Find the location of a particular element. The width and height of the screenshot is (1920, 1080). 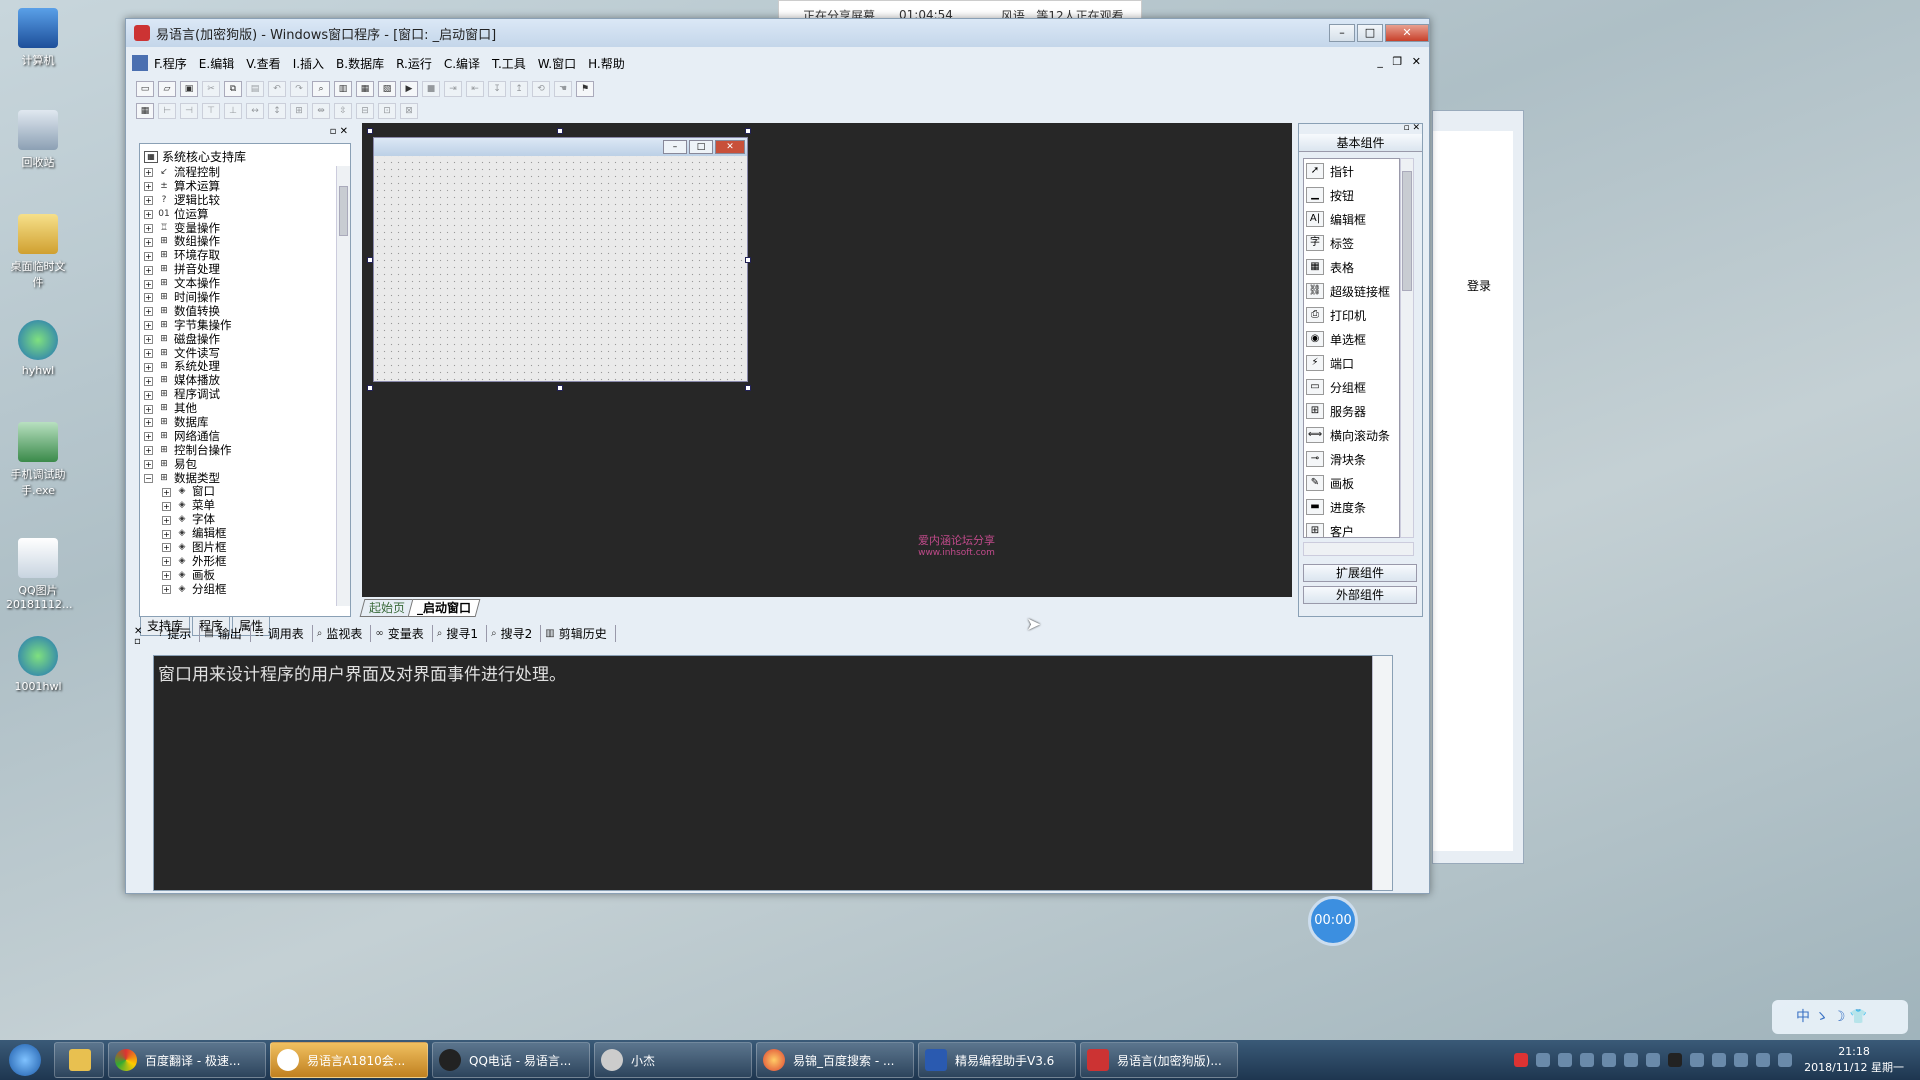

volume-icon is located at coordinates (1785, 1060).